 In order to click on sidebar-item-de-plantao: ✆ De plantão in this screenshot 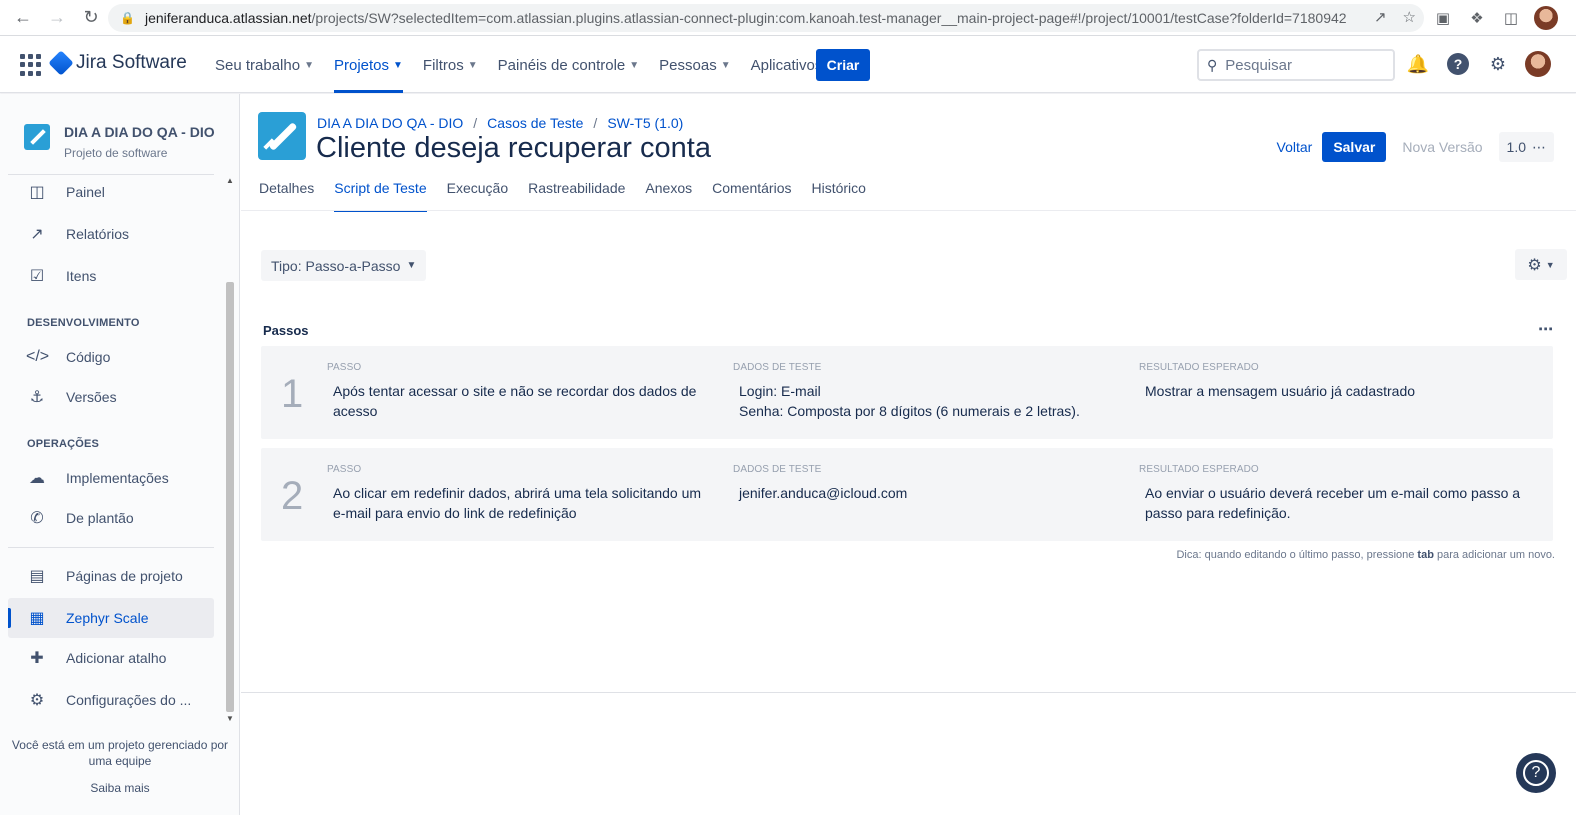, I will do `click(111, 518)`.